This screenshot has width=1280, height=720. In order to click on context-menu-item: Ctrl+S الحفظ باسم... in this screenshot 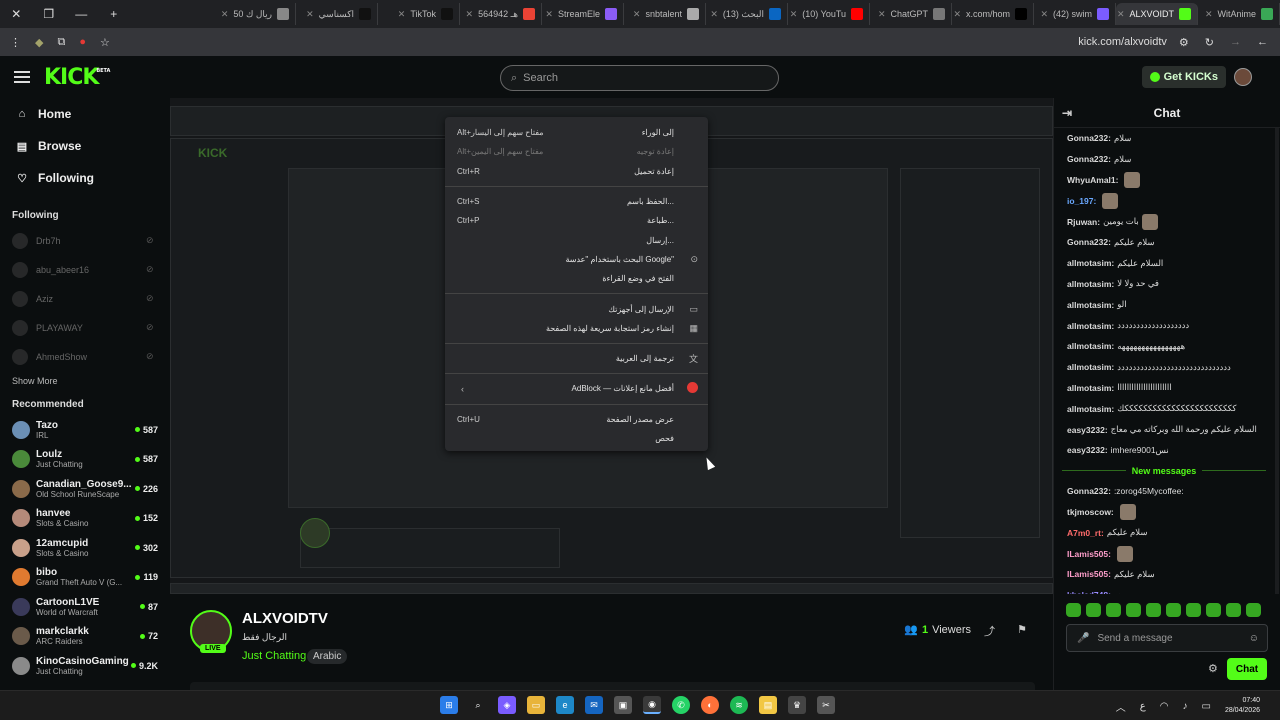, I will do `click(576, 201)`.